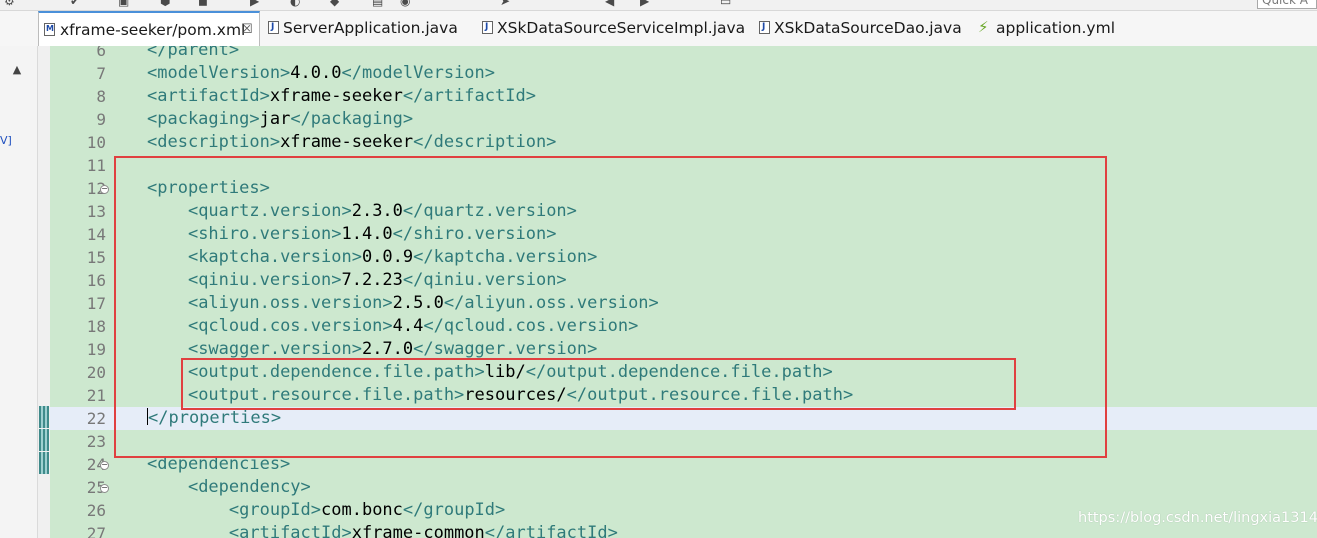  What do you see at coordinates (123, 4) in the screenshot?
I see `run-icon: ▣` at bounding box center [123, 4].